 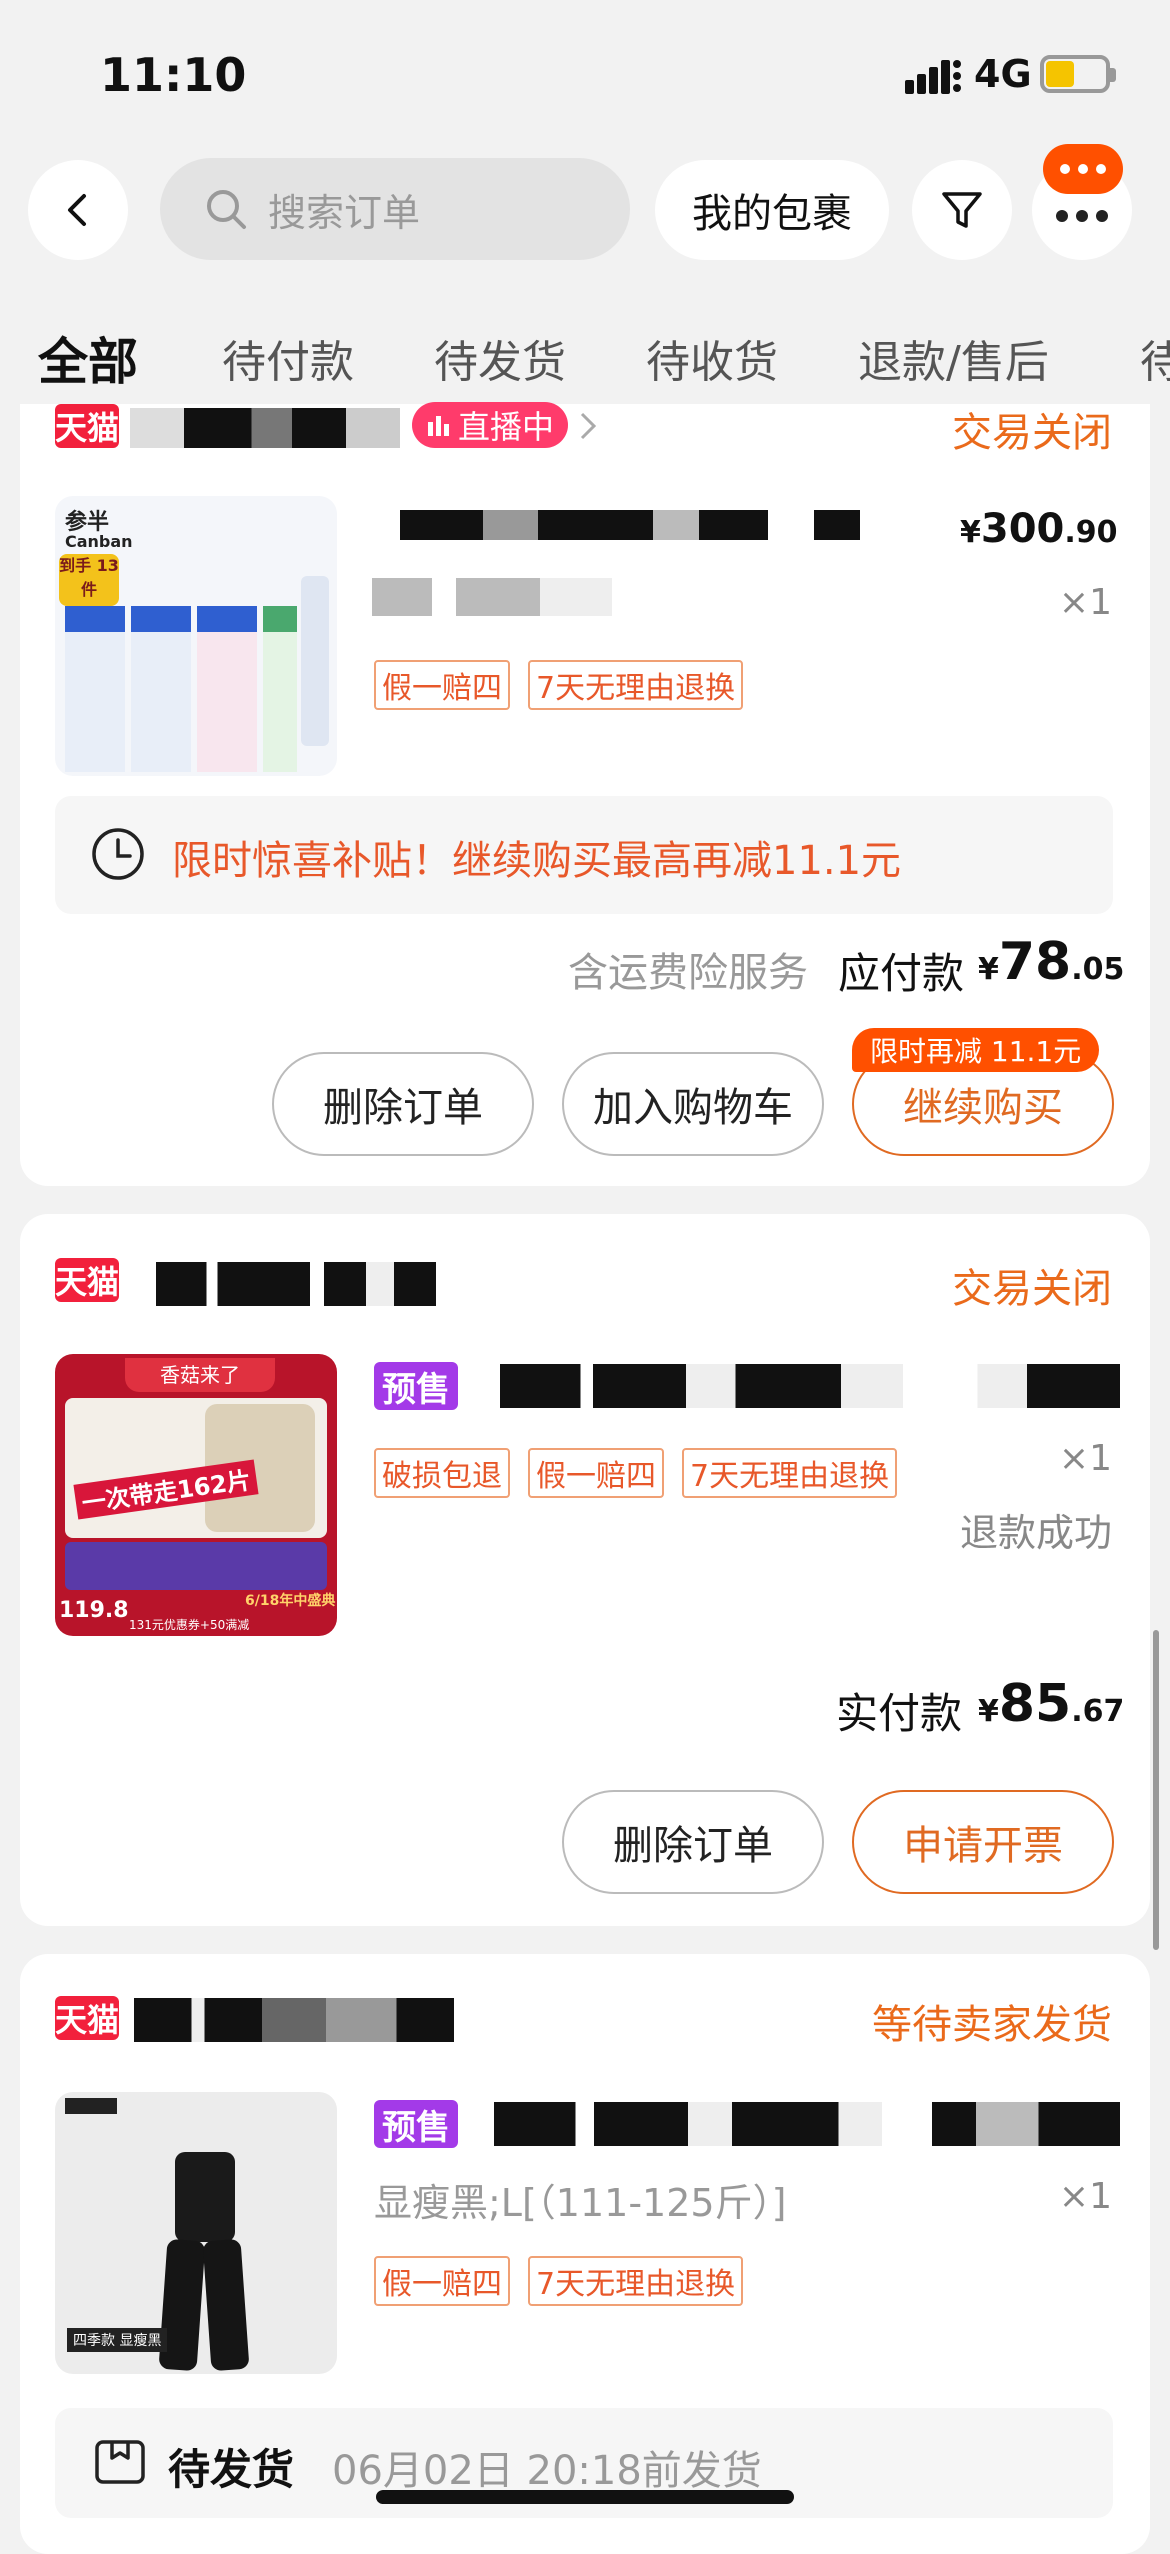 What do you see at coordinates (506, 427) in the screenshot?
I see `live-label: 直播中` at bounding box center [506, 427].